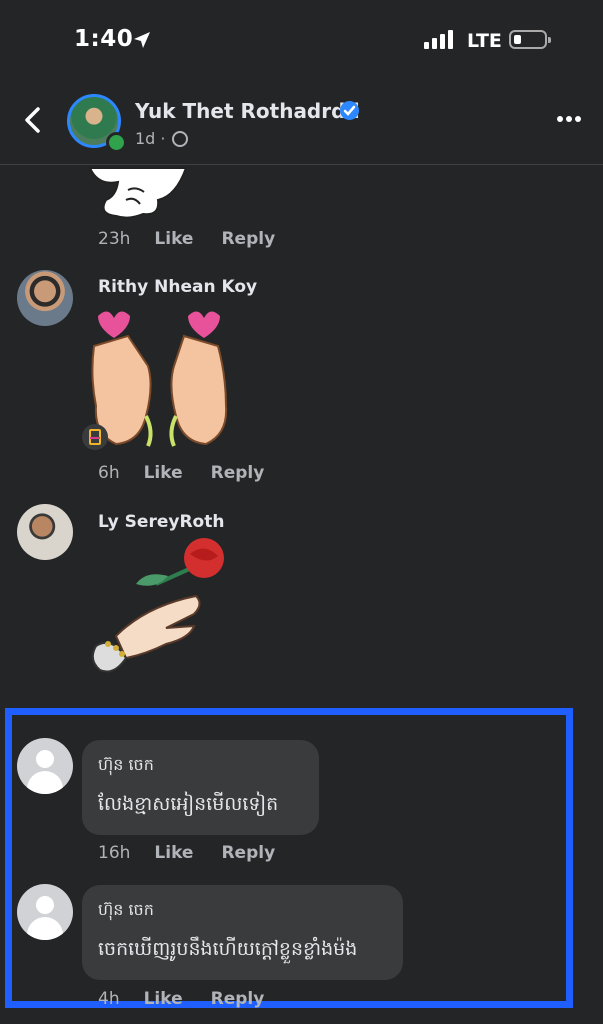  I want to click on globe-icon, so click(180, 139).